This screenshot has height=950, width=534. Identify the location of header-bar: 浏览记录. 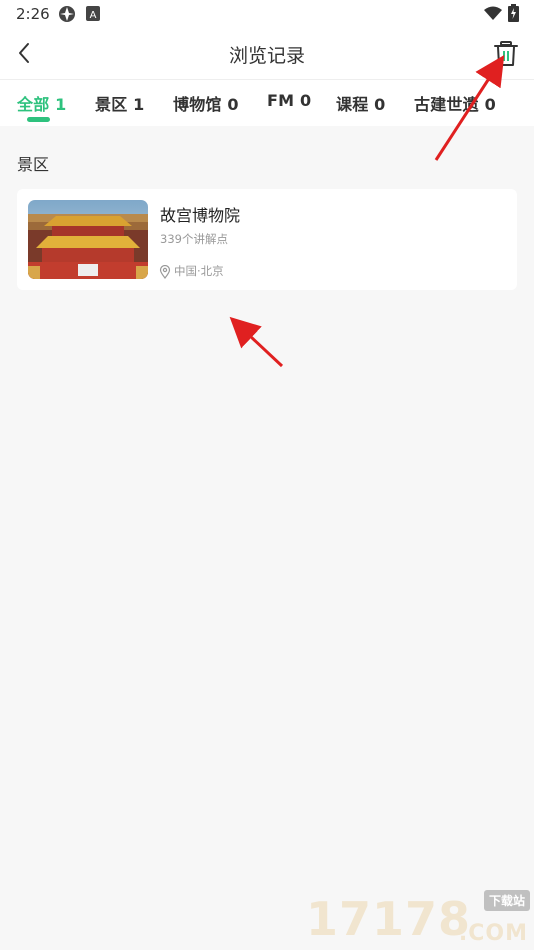
(267, 54).